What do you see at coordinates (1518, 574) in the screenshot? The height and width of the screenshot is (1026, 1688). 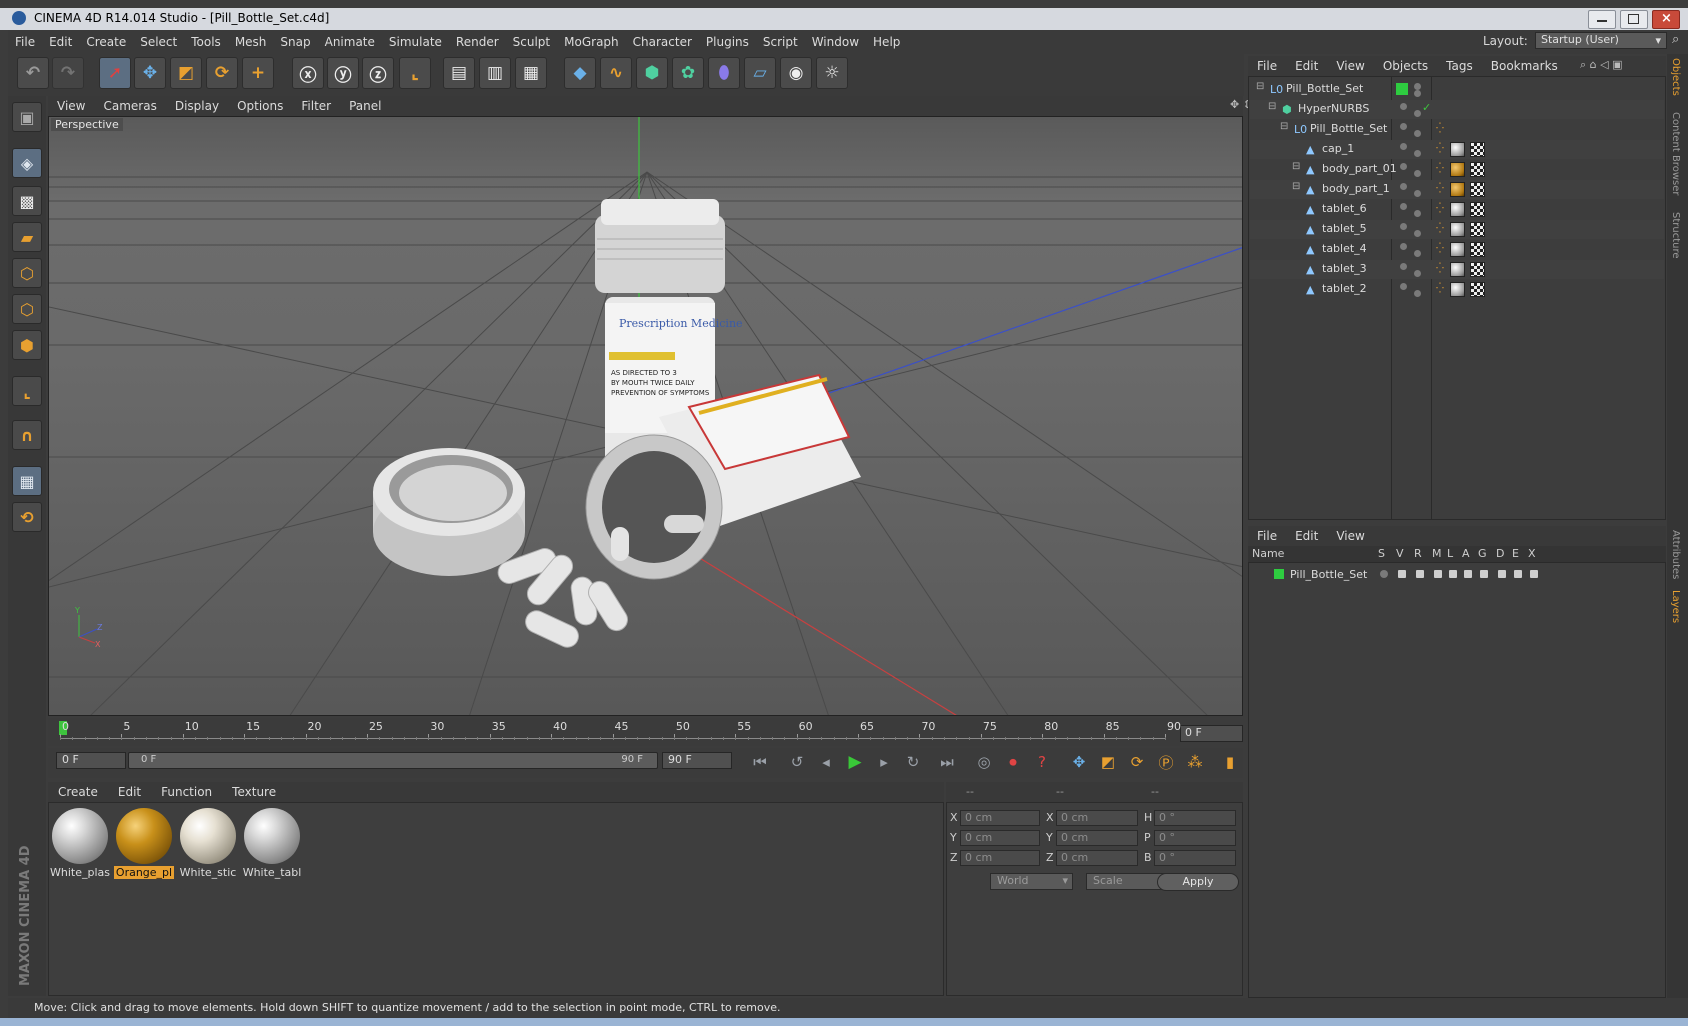 I see `layer-expressions-icon` at bounding box center [1518, 574].